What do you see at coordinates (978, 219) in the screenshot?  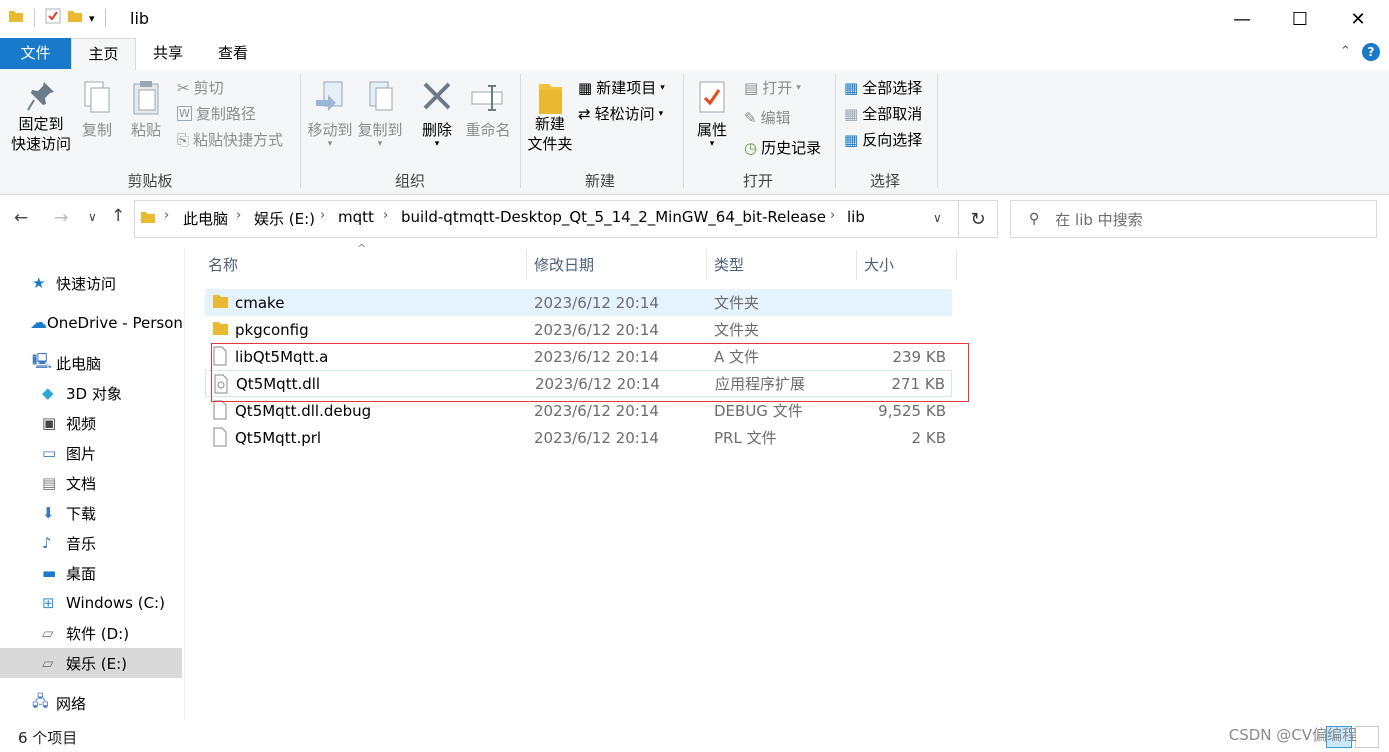 I see `refresh-button: ↻` at bounding box center [978, 219].